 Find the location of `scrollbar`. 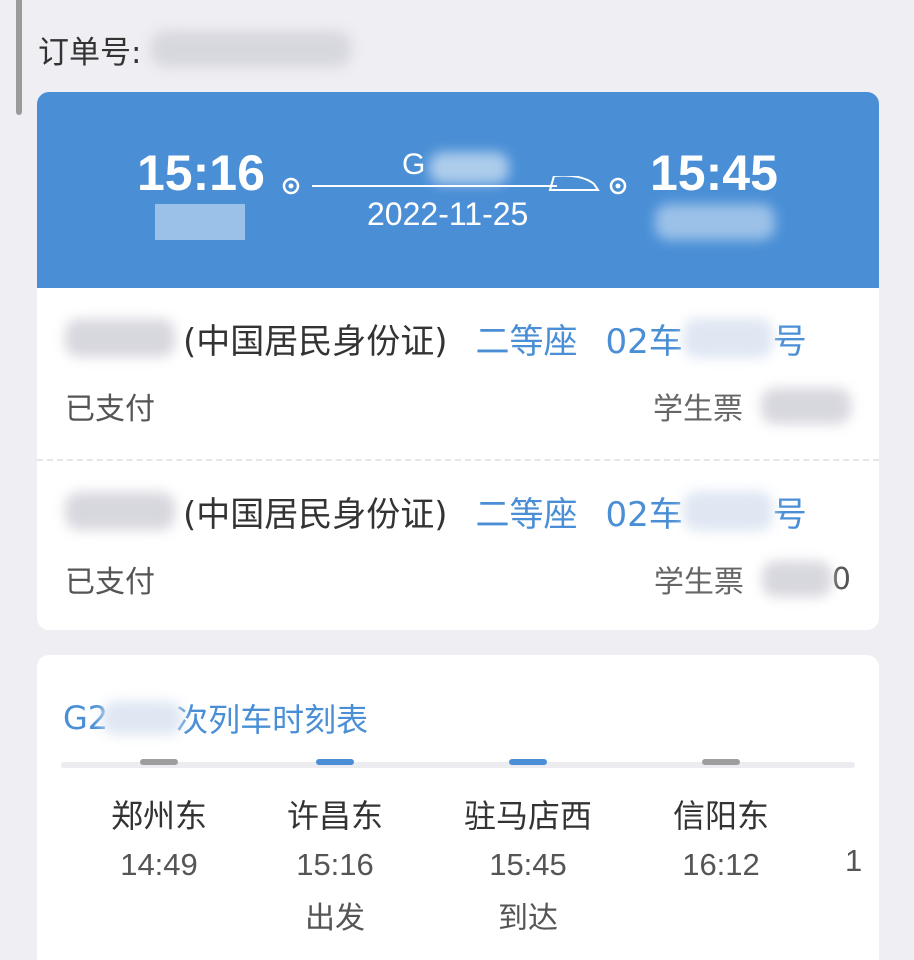

scrollbar is located at coordinates (19, 57).